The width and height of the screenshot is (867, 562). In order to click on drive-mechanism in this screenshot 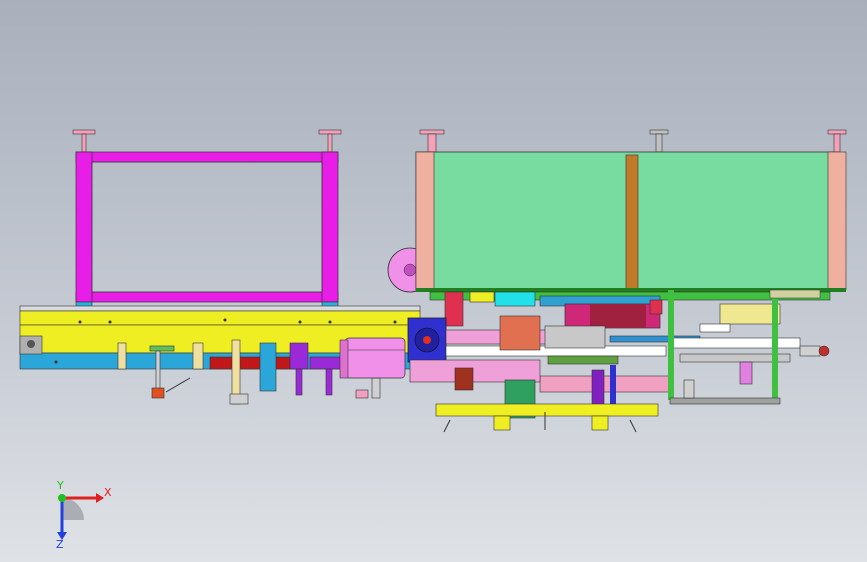, I will do `click(619, 361)`.